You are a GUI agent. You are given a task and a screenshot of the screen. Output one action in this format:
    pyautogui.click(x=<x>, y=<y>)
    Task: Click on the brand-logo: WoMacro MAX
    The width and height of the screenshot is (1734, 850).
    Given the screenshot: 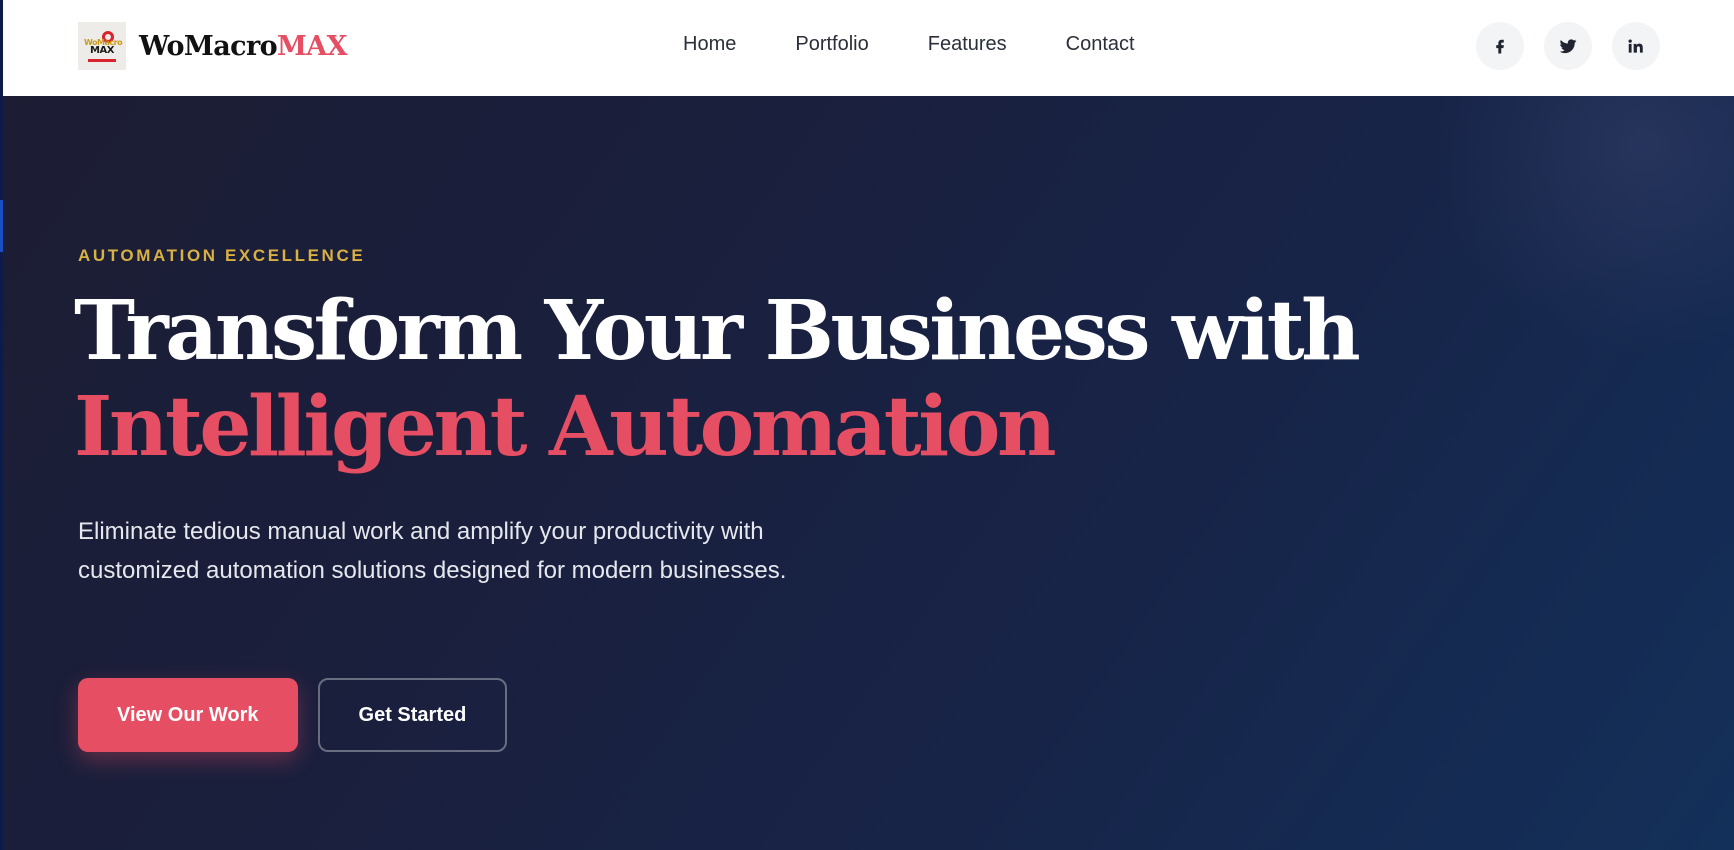 What is the action you would take?
    pyautogui.click(x=102, y=46)
    